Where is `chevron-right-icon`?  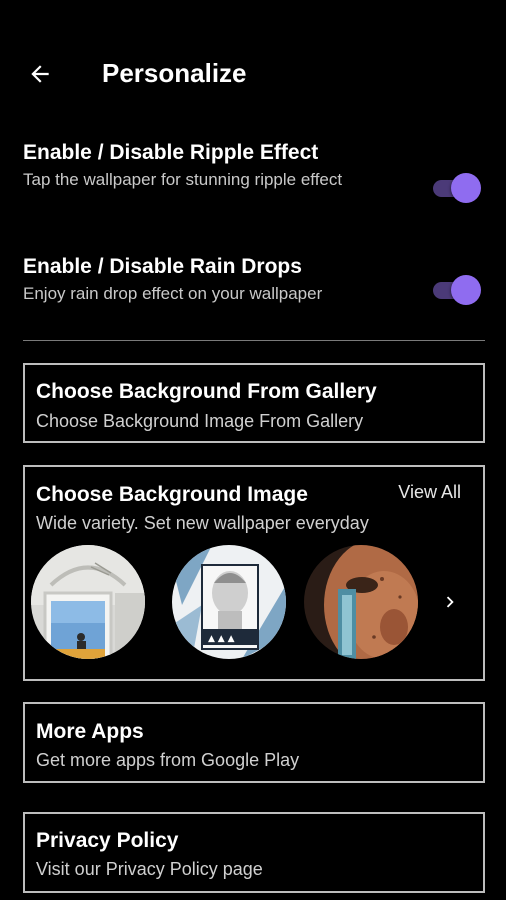 chevron-right-icon is located at coordinates (450, 602).